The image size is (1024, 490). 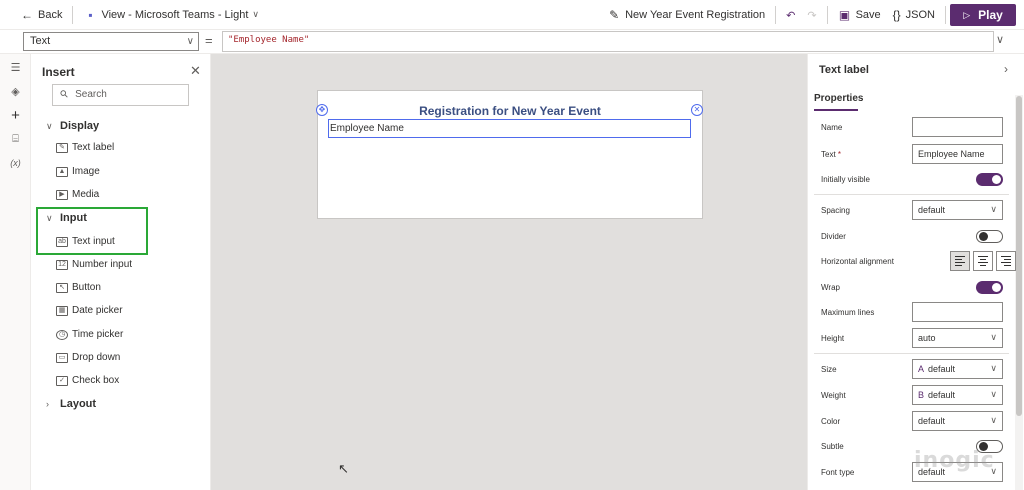 I want to click on prop-label: Wrap, so click(x=830, y=287).